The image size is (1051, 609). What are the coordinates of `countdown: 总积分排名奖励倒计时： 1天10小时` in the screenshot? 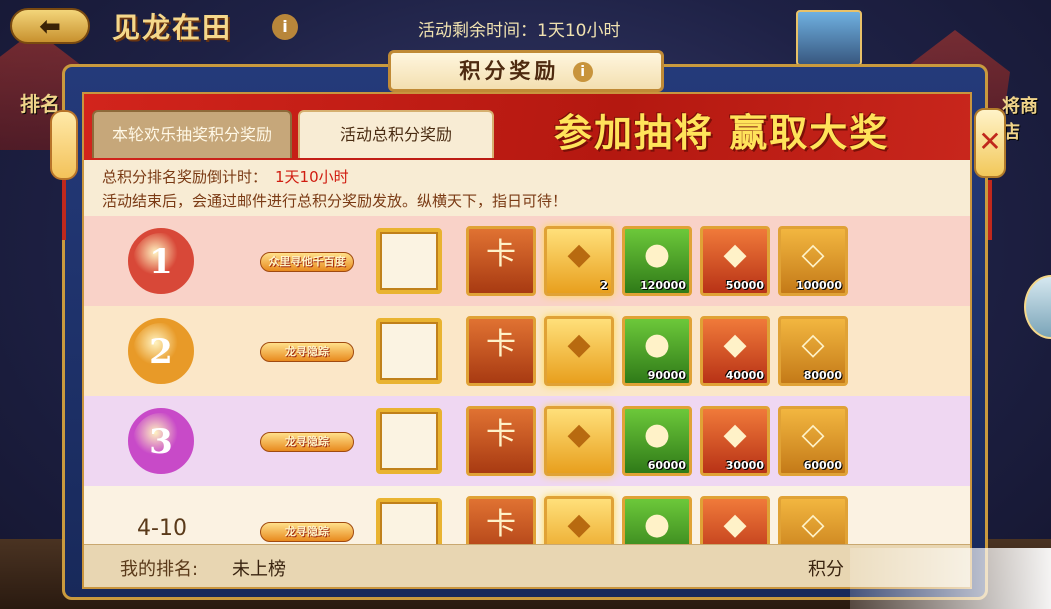 It's located at (225, 176).